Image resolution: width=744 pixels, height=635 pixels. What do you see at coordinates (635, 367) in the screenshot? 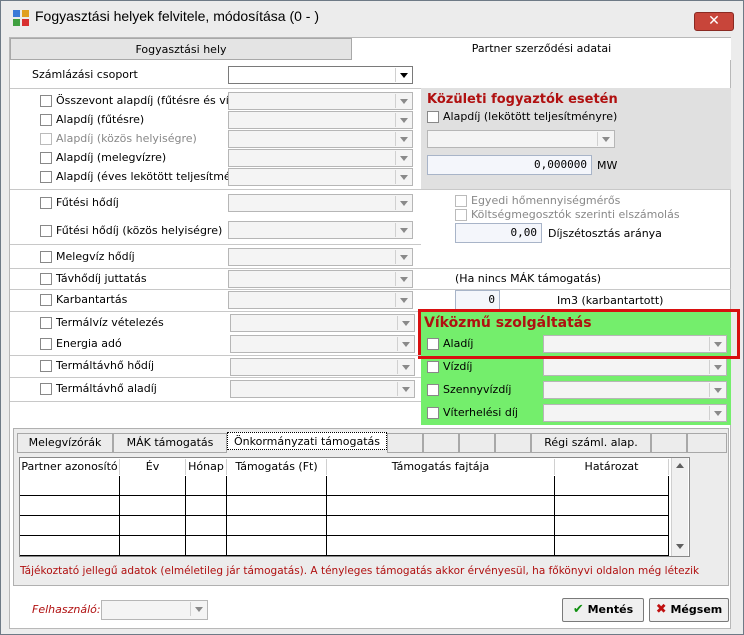
I see `vizdij-combo` at bounding box center [635, 367].